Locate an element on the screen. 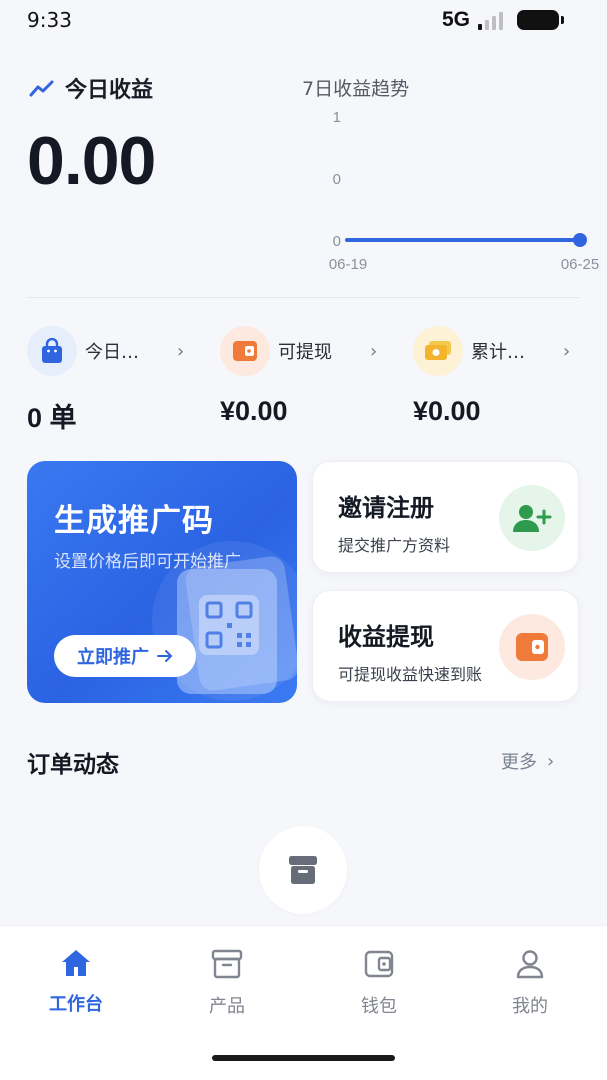 This screenshot has width=607, height=1080. earnings-amount: 0.00 is located at coordinates (91, 161).